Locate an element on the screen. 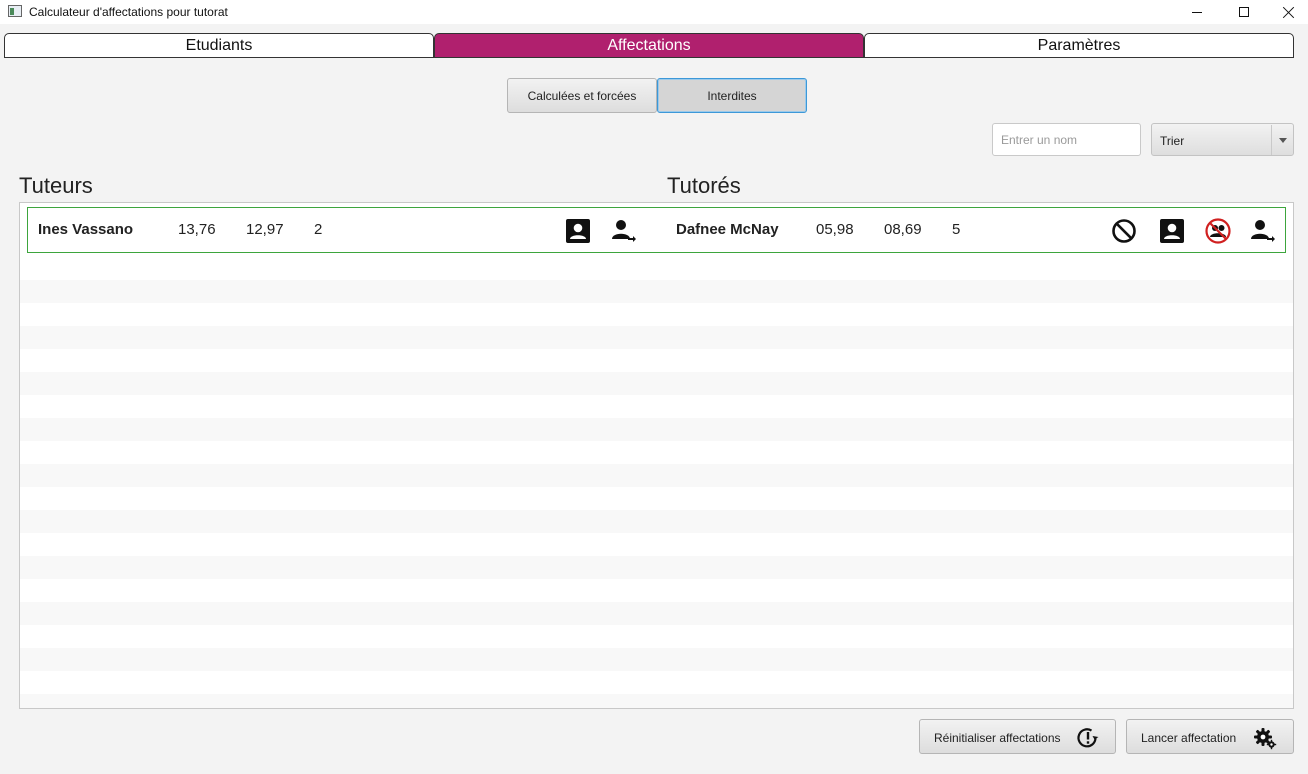  tutee-value-2: 08,69 is located at coordinates (903, 229).